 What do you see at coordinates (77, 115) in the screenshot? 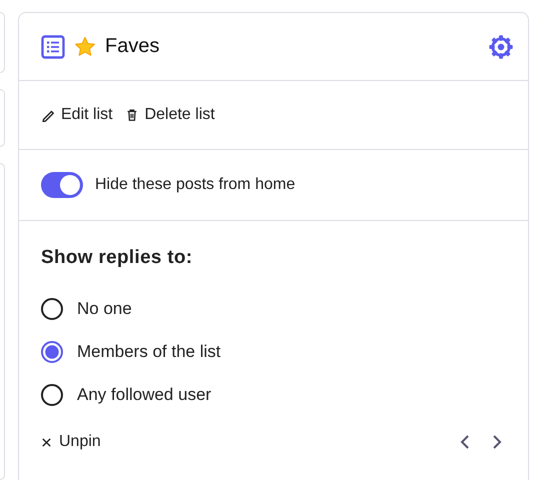
I see `edit-list-button: Edit list` at bounding box center [77, 115].